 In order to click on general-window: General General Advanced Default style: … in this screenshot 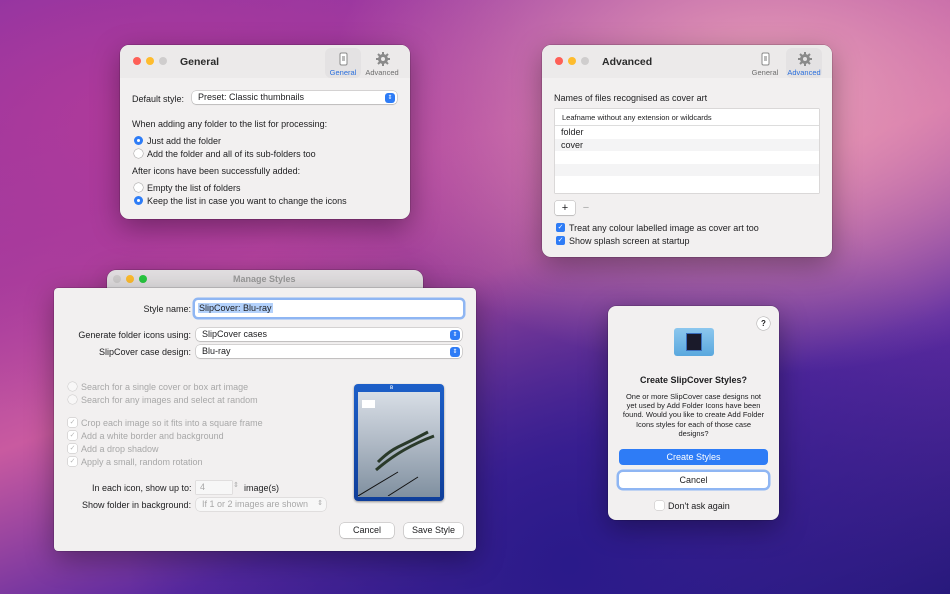, I will do `click(265, 132)`.